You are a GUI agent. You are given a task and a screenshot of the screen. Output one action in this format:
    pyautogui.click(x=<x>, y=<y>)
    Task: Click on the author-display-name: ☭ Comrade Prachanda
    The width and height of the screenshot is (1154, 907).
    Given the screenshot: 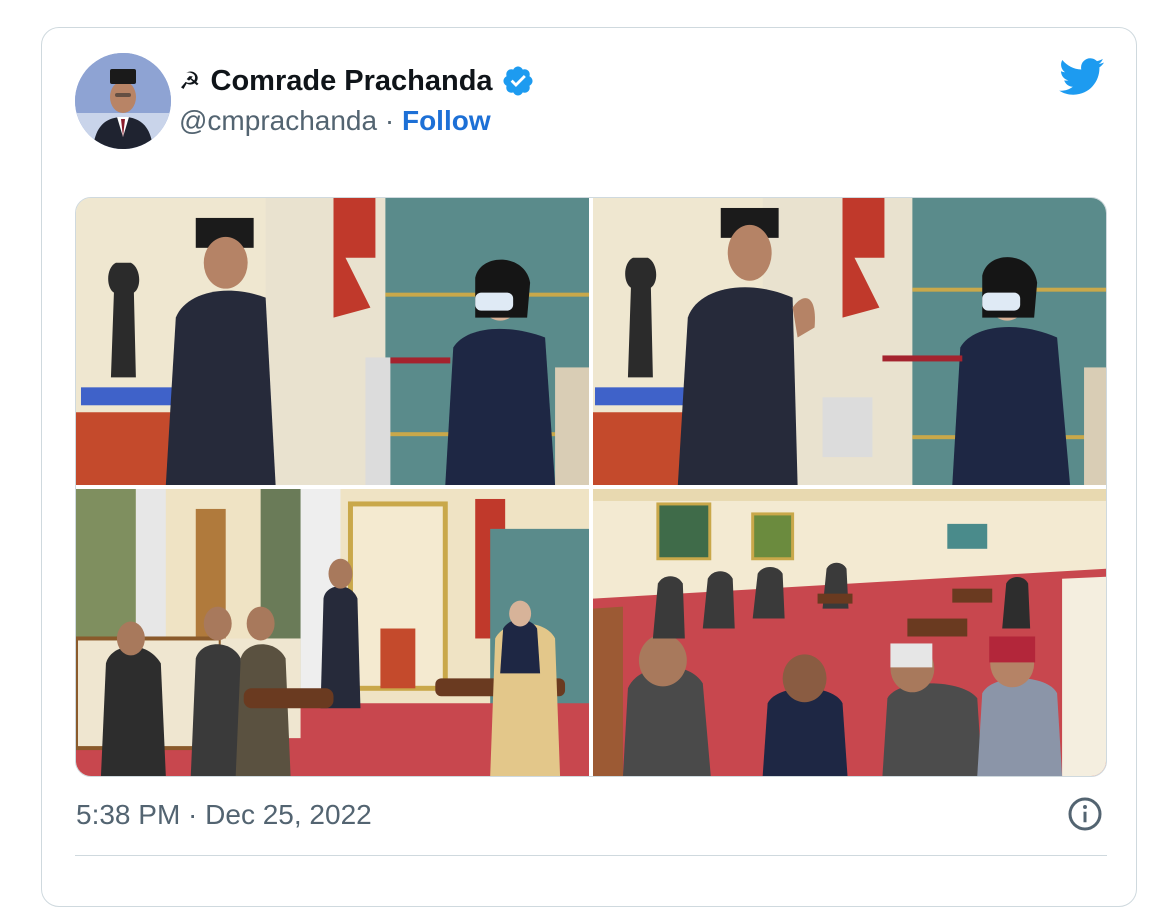 What is the action you would take?
    pyautogui.click(x=357, y=81)
    